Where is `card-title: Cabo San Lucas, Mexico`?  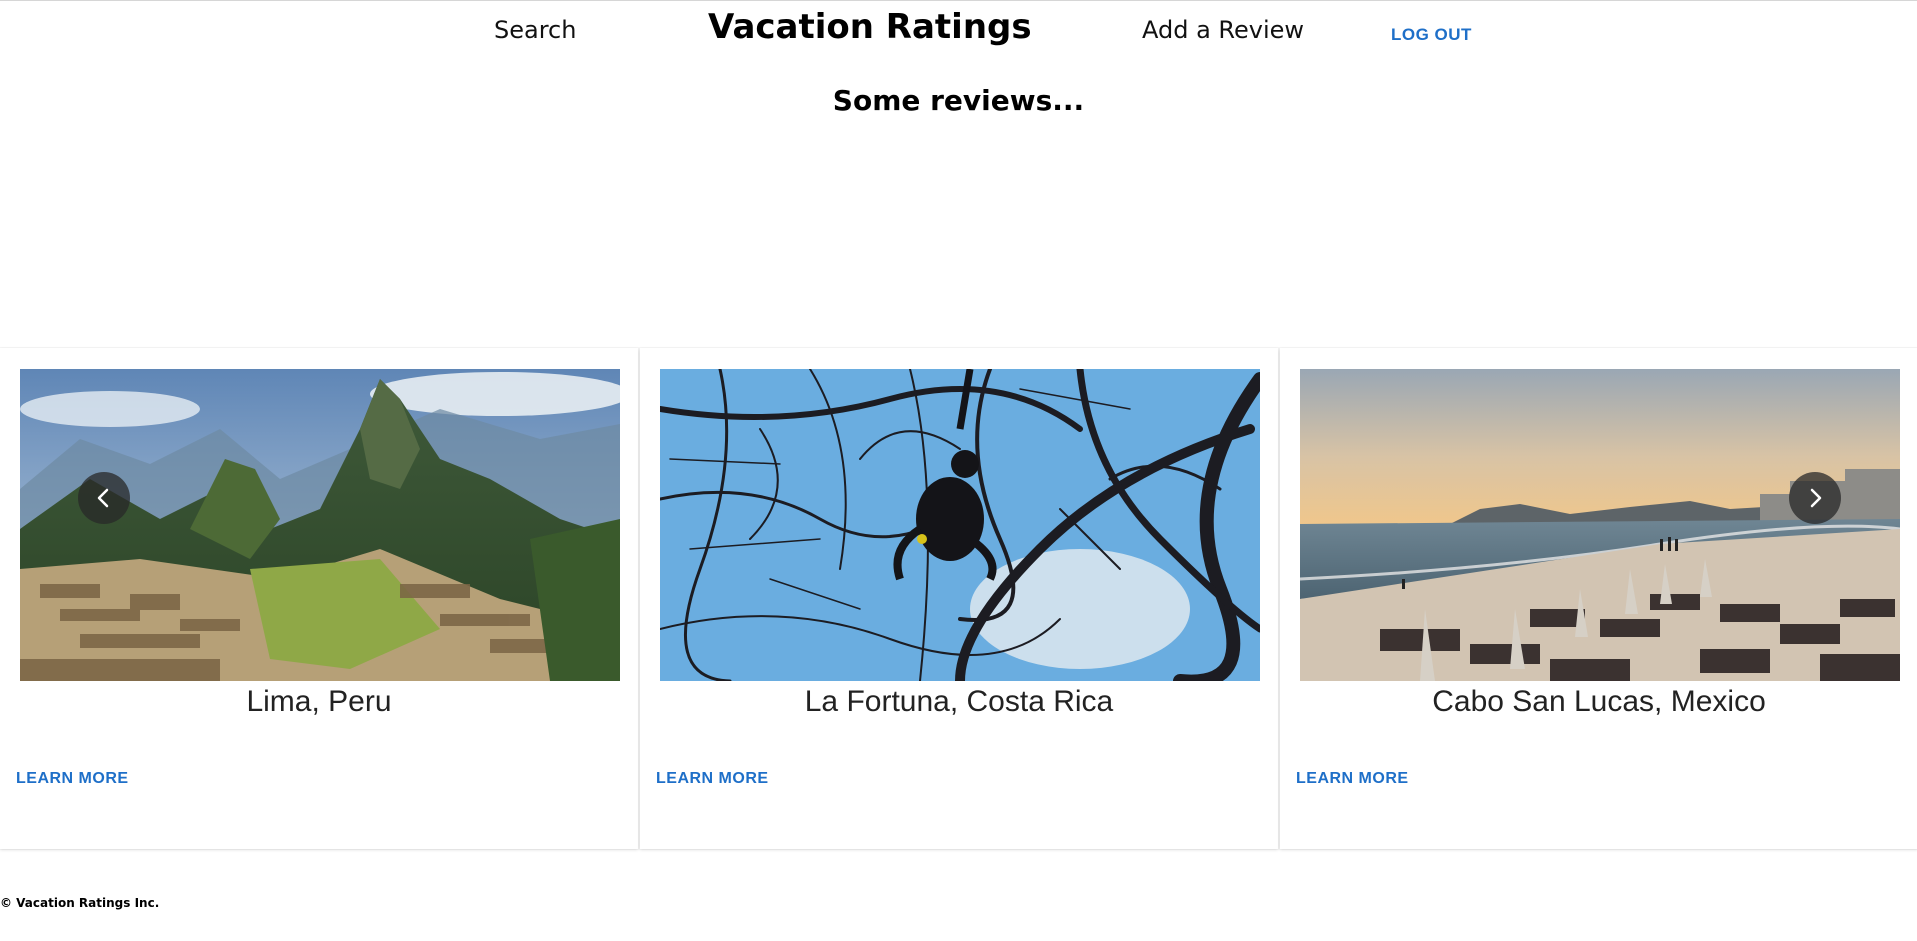 card-title: Cabo San Lucas, Mexico is located at coordinates (1599, 701).